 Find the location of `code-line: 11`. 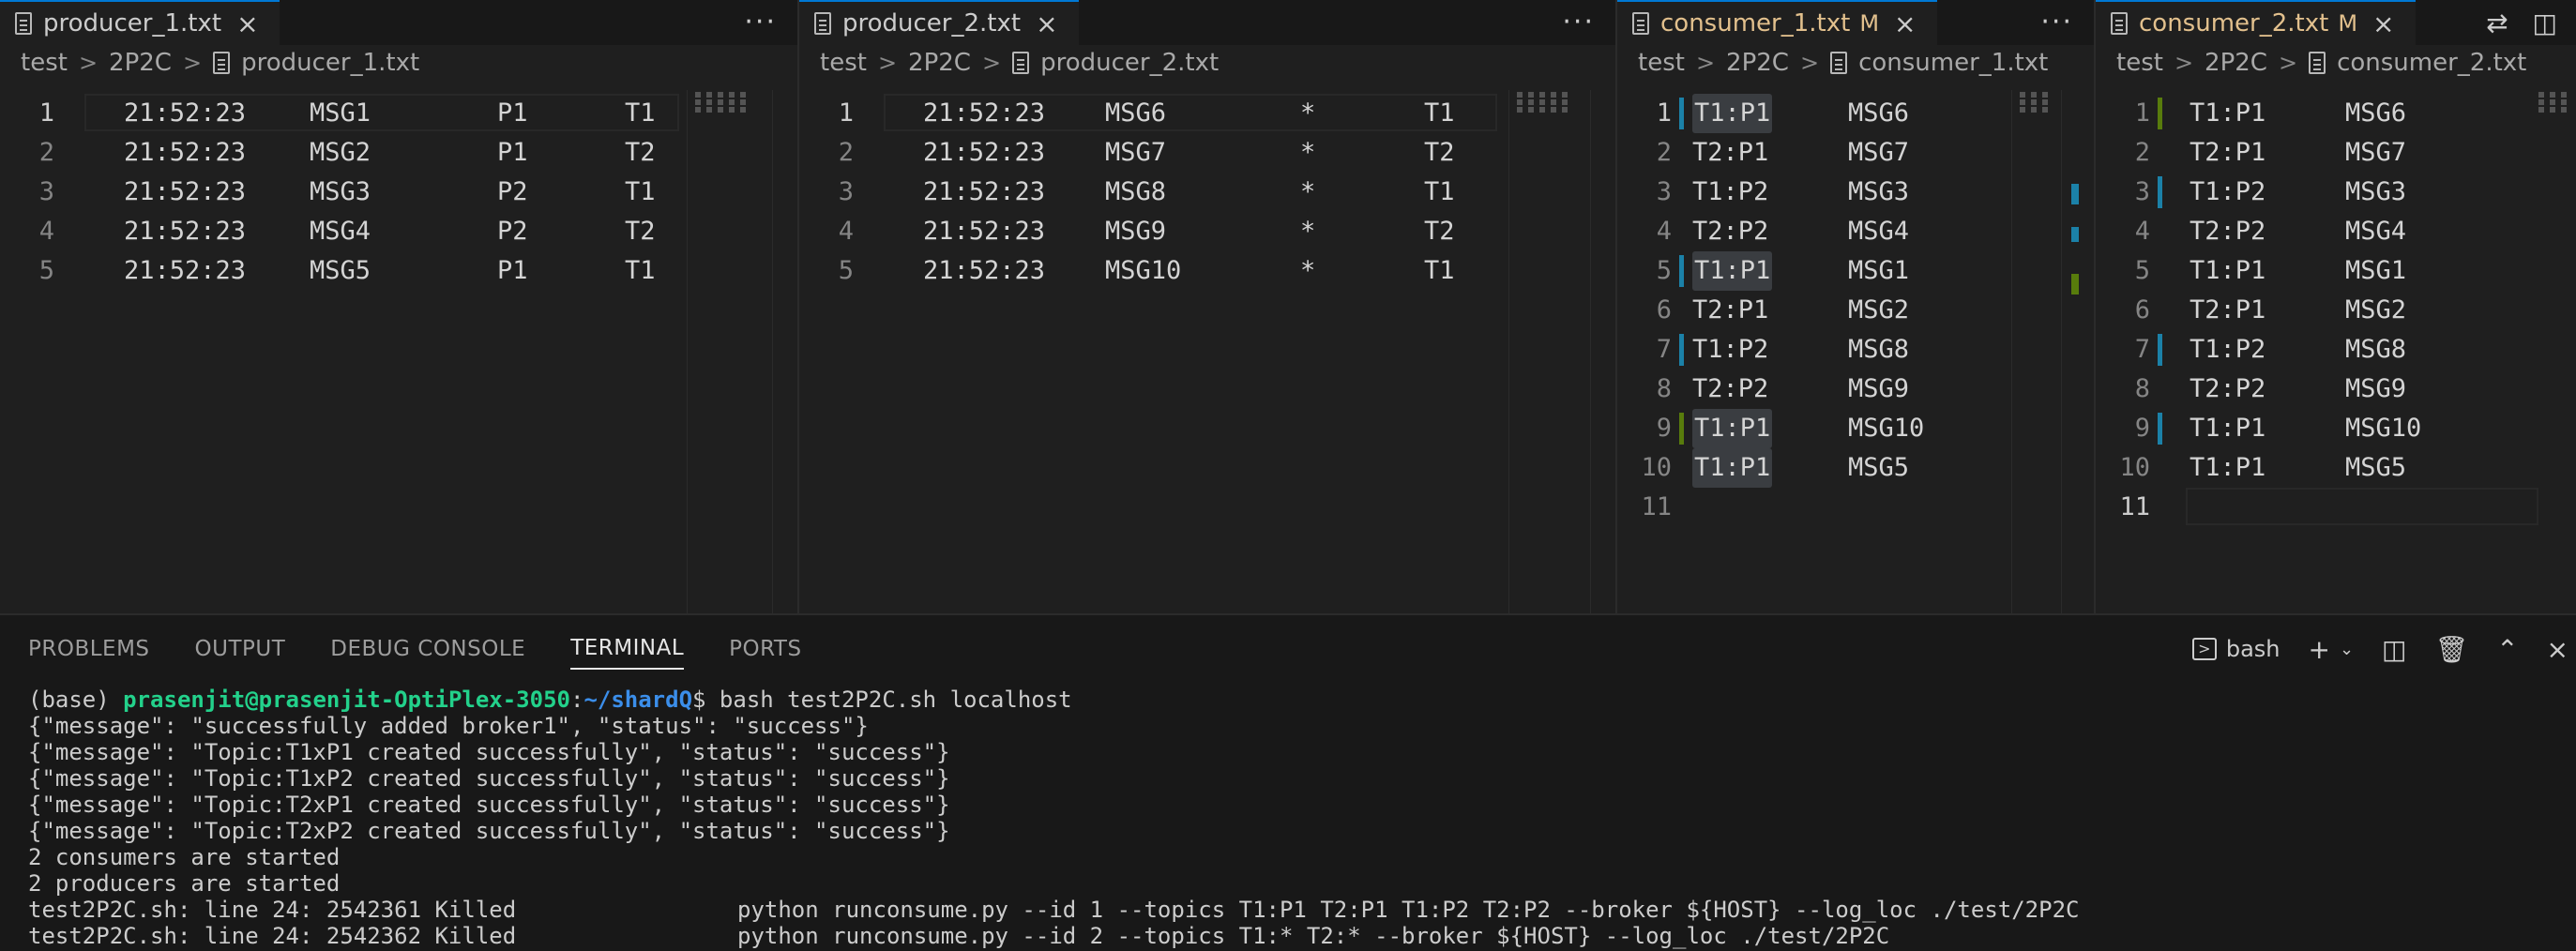

code-line: 11 is located at coordinates (2336, 508).